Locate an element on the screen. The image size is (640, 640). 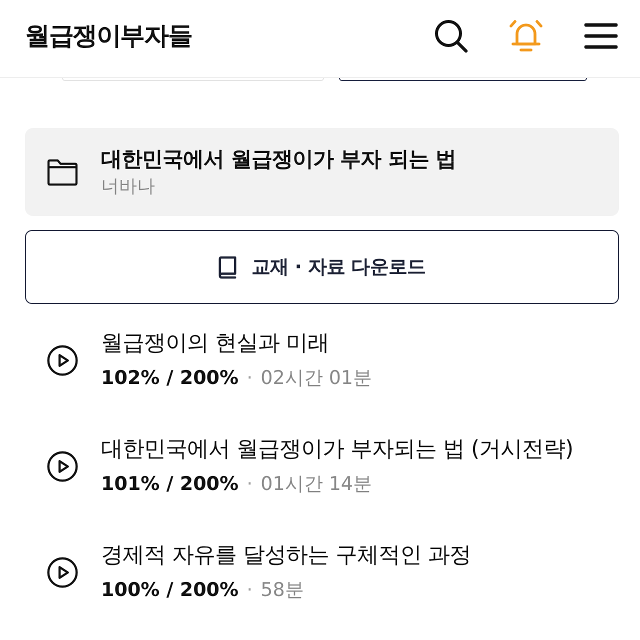
download-button: 교재 · 자료 다운로드 is located at coordinates (322, 267).